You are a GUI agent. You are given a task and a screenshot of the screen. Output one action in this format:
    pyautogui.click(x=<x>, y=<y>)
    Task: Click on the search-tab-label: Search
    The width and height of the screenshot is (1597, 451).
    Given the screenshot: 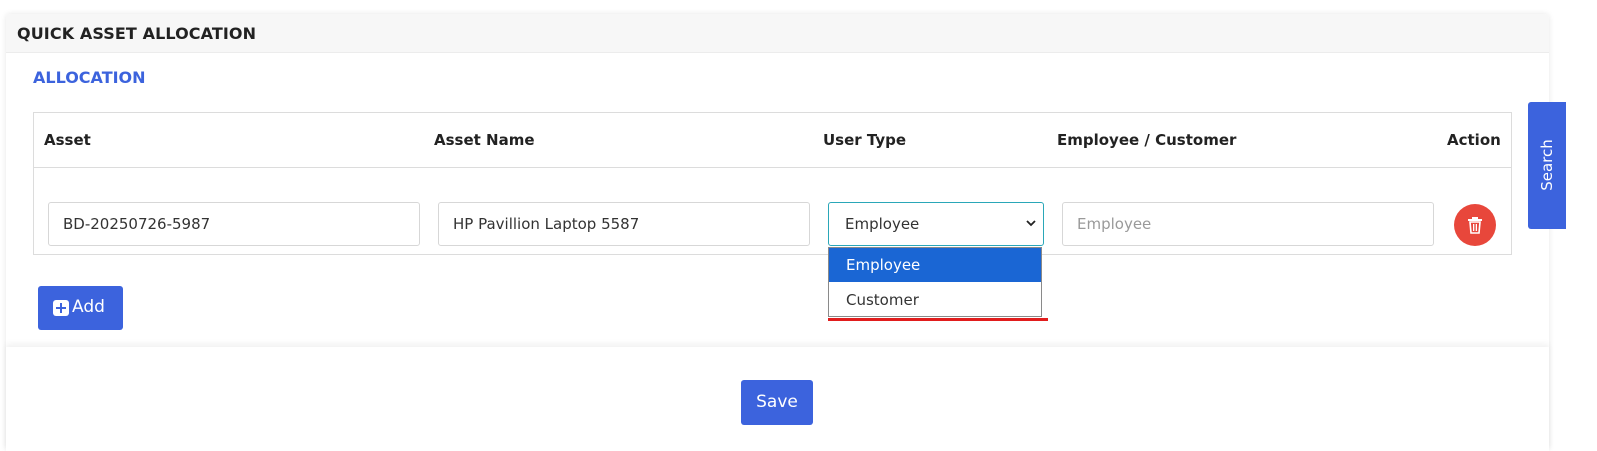 What is the action you would take?
    pyautogui.click(x=1547, y=165)
    